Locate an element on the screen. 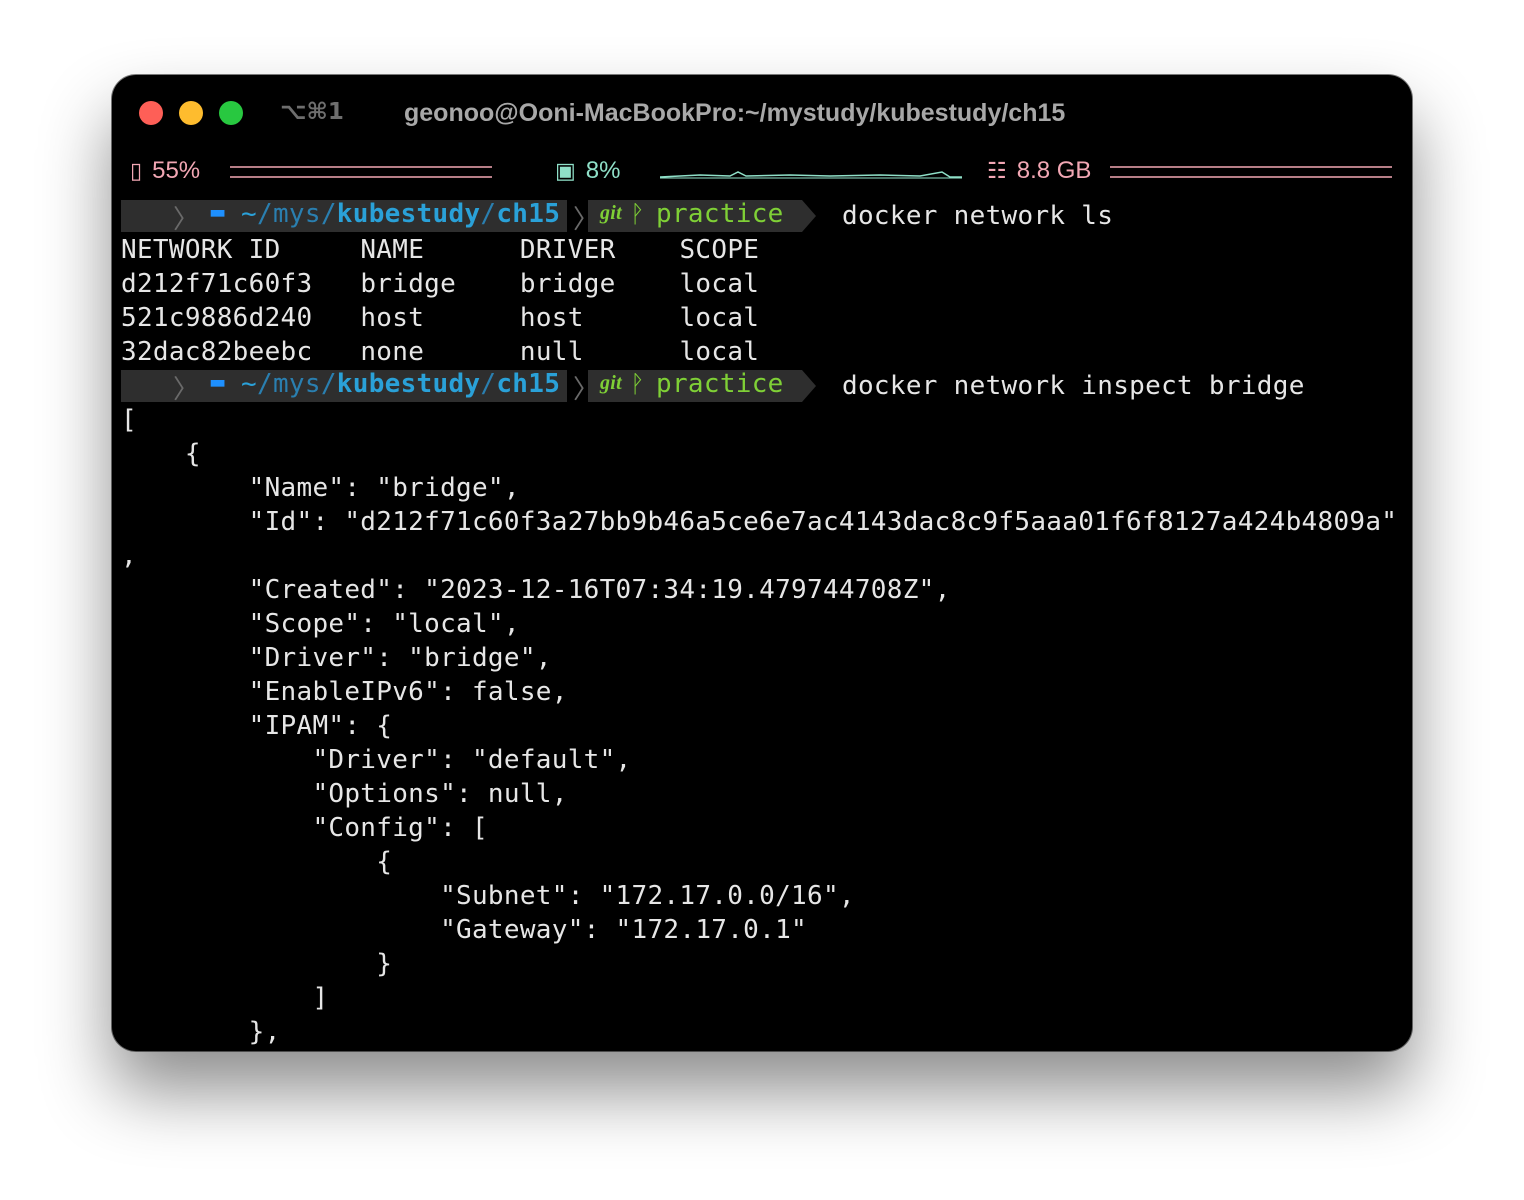 The width and height of the screenshot is (1524, 1200). output-line: "Config": [ is located at coordinates (304, 828).